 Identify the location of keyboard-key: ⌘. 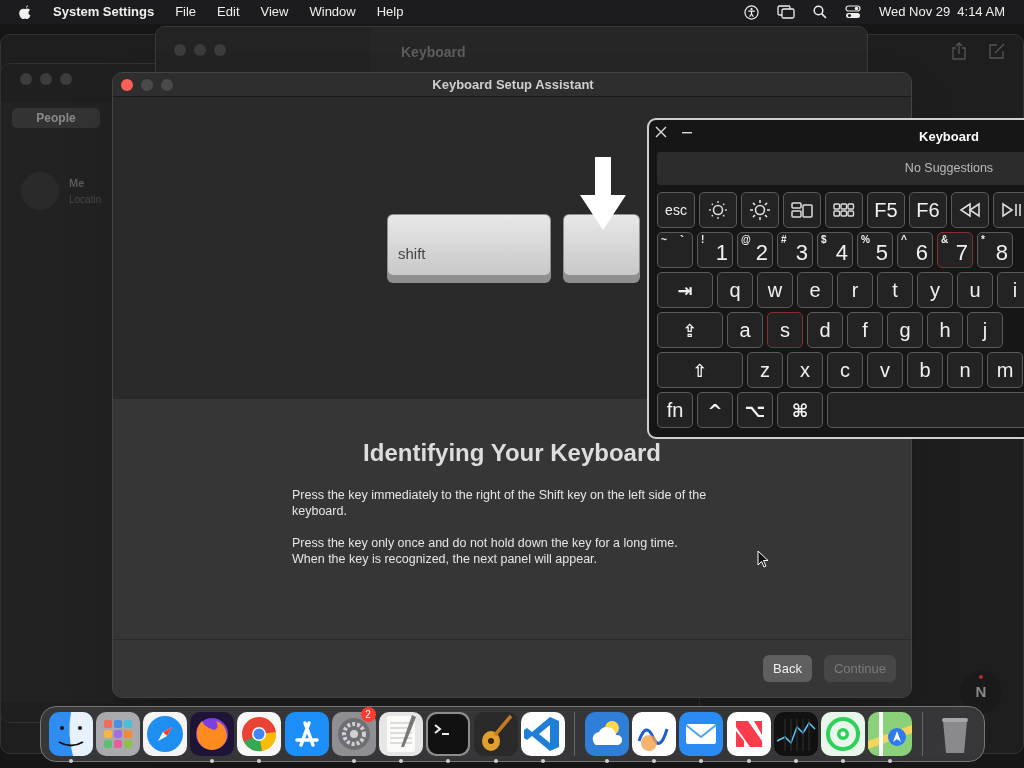
(800, 410).